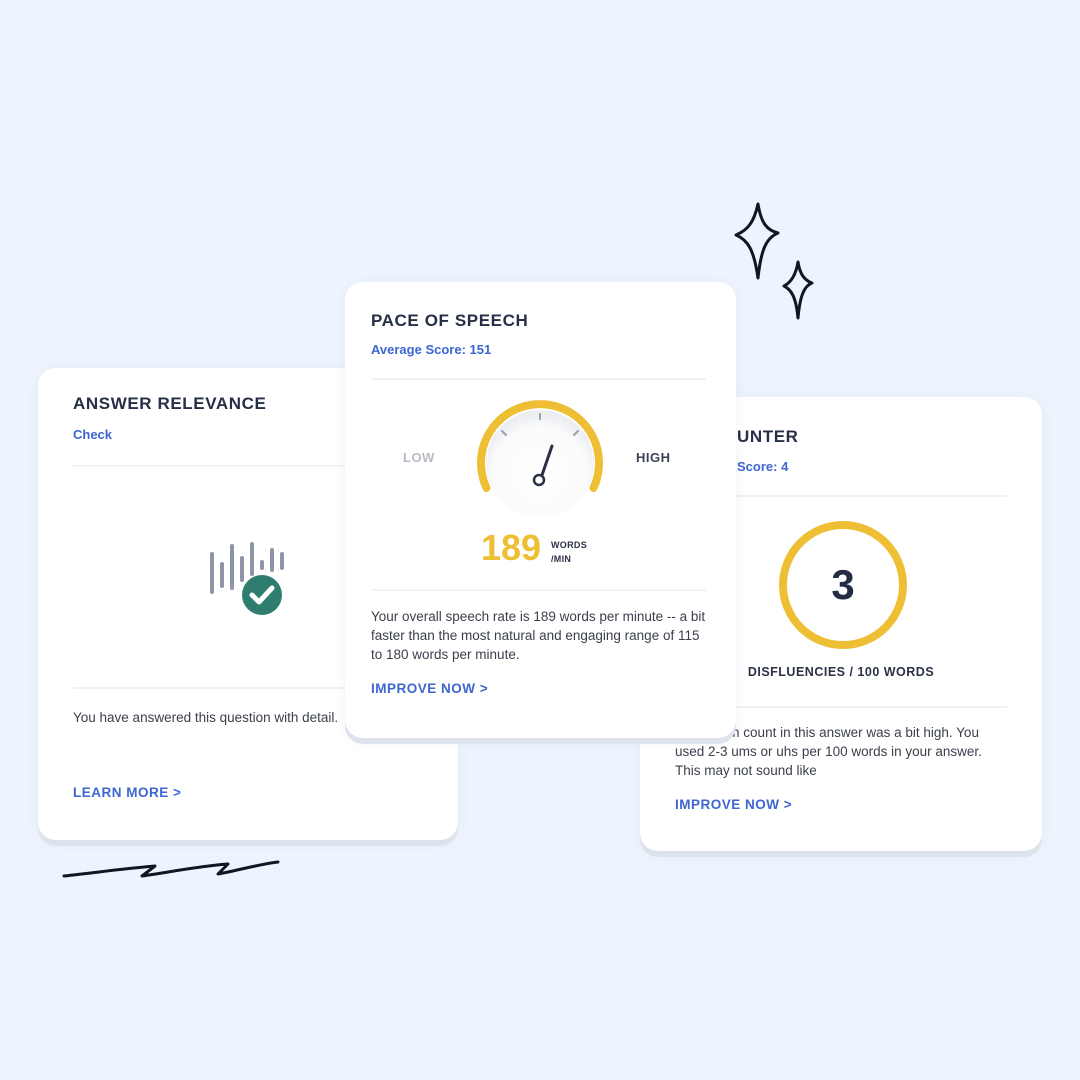 This screenshot has width=1080, height=1080. What do you see at coordinates (540, 459) in the screenshot?
I see `speedometer-gauge-icon` at bounding box center [540, 459].